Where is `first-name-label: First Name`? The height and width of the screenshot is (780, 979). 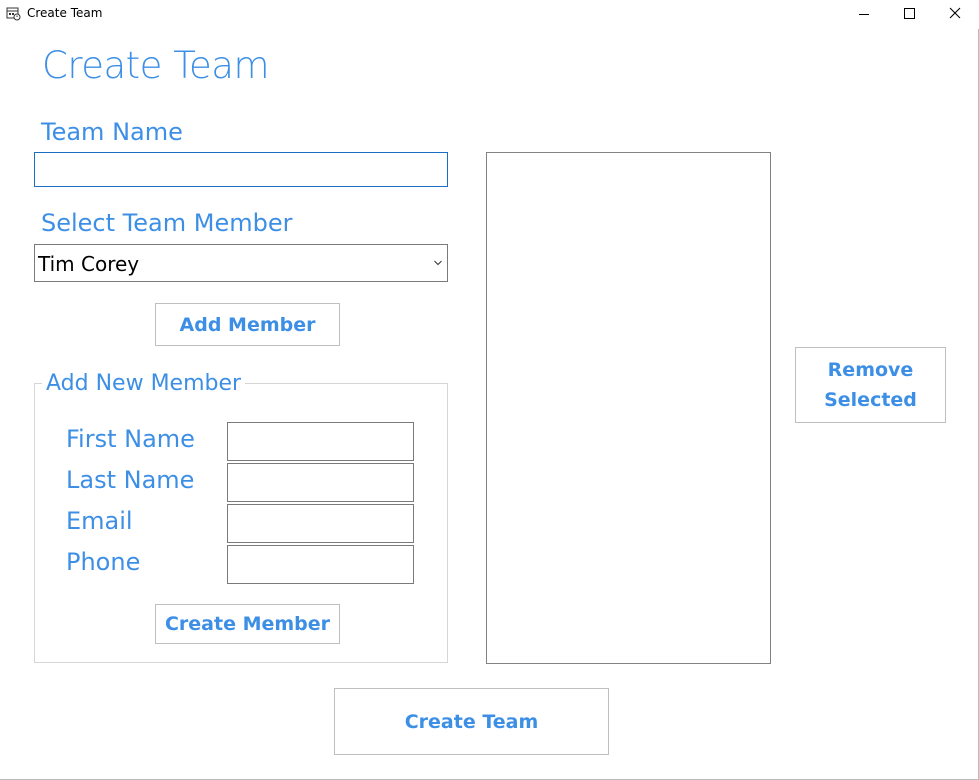 first-name-label: First Name is located at coordinates (130, 439).